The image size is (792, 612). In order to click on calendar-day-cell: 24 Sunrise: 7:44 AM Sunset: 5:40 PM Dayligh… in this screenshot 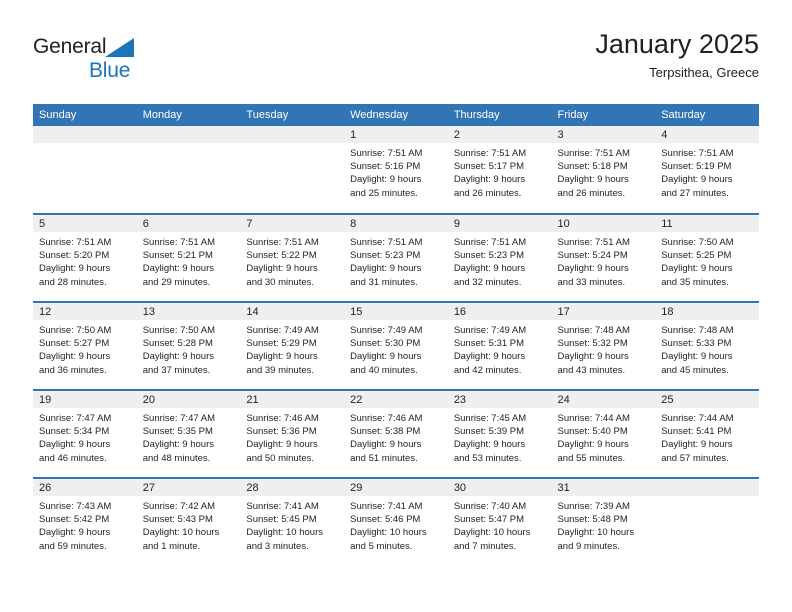, I will do `click(603, 433)`.